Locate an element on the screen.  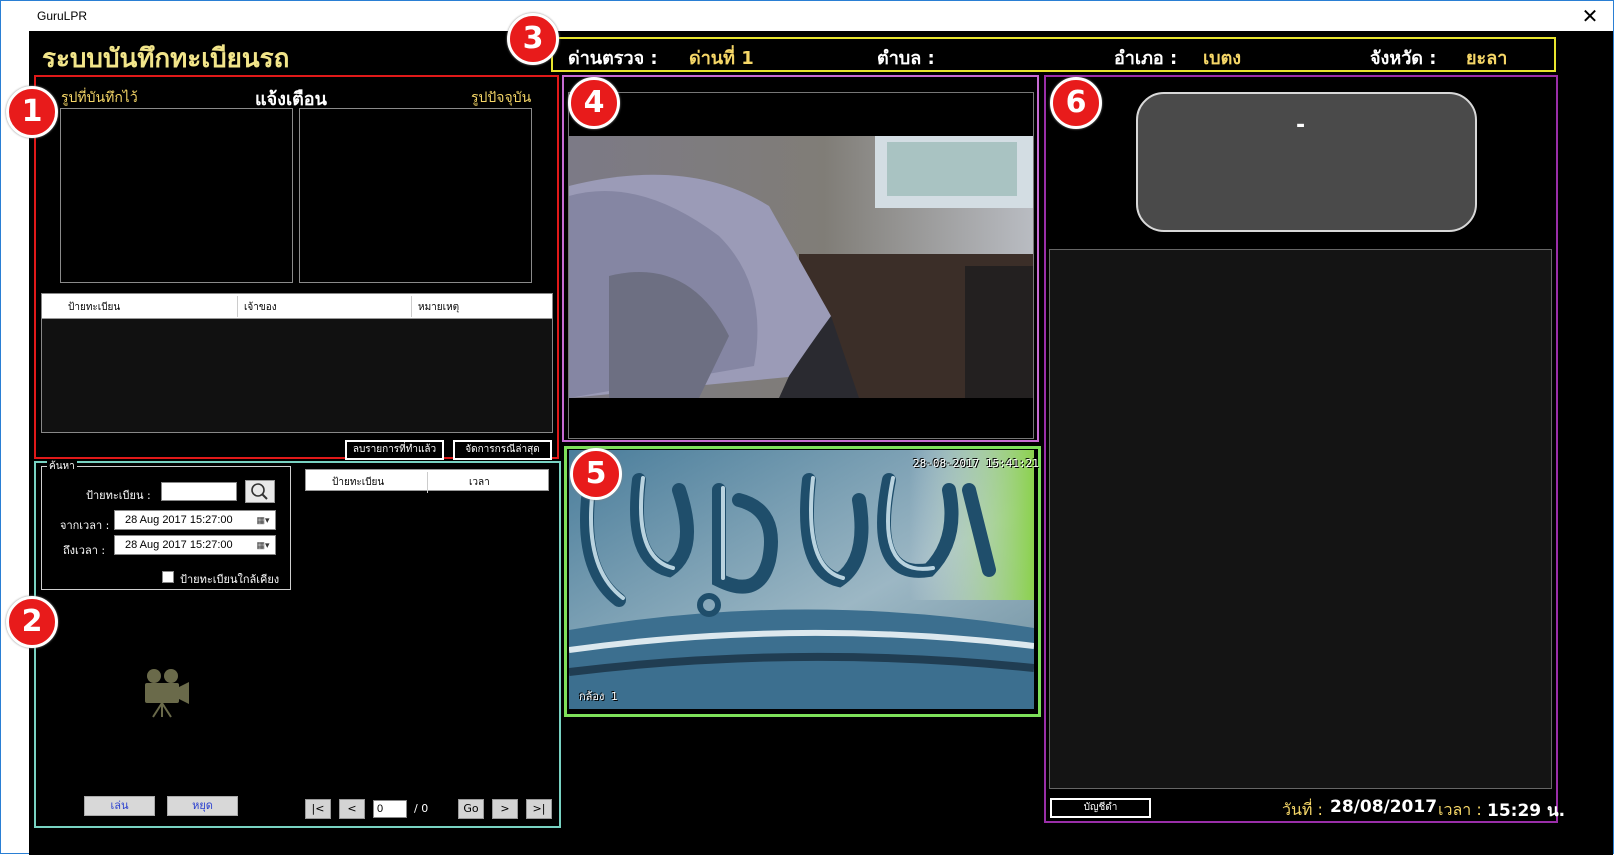
last-page-button: >| is located at coordinates (539, 809).